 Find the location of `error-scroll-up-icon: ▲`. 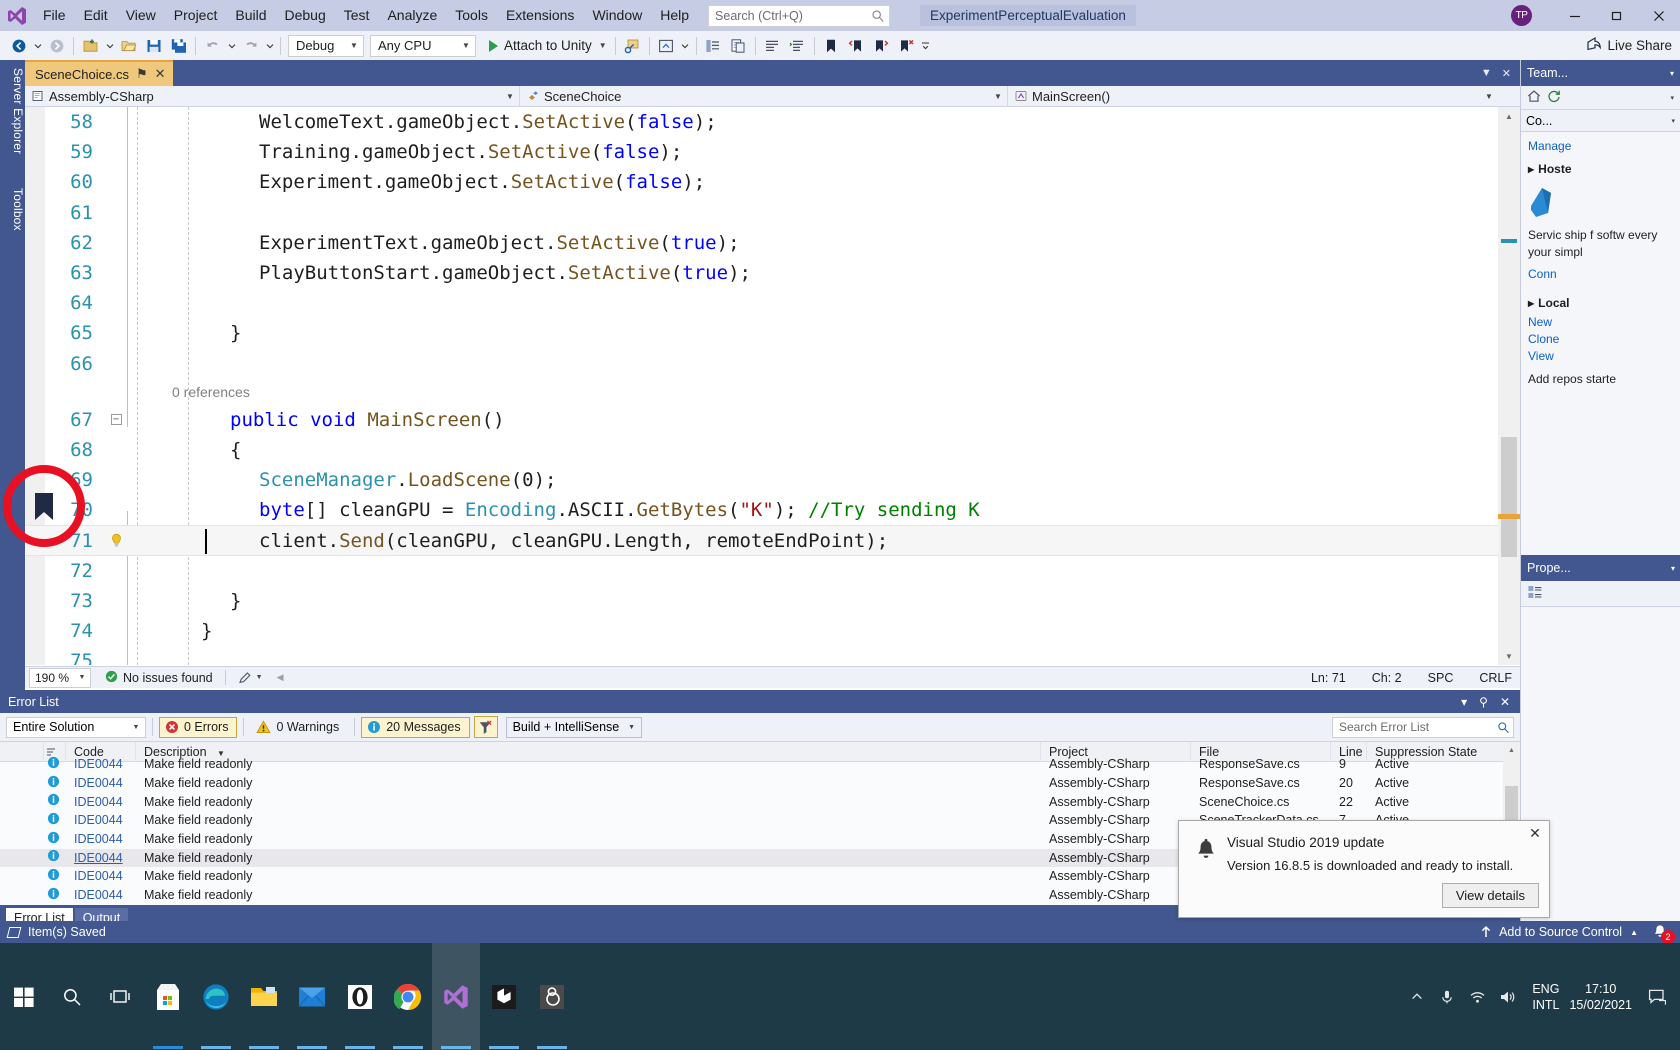

error-scroll-up-icon: ▲ is located at coordinates (1511, 750).